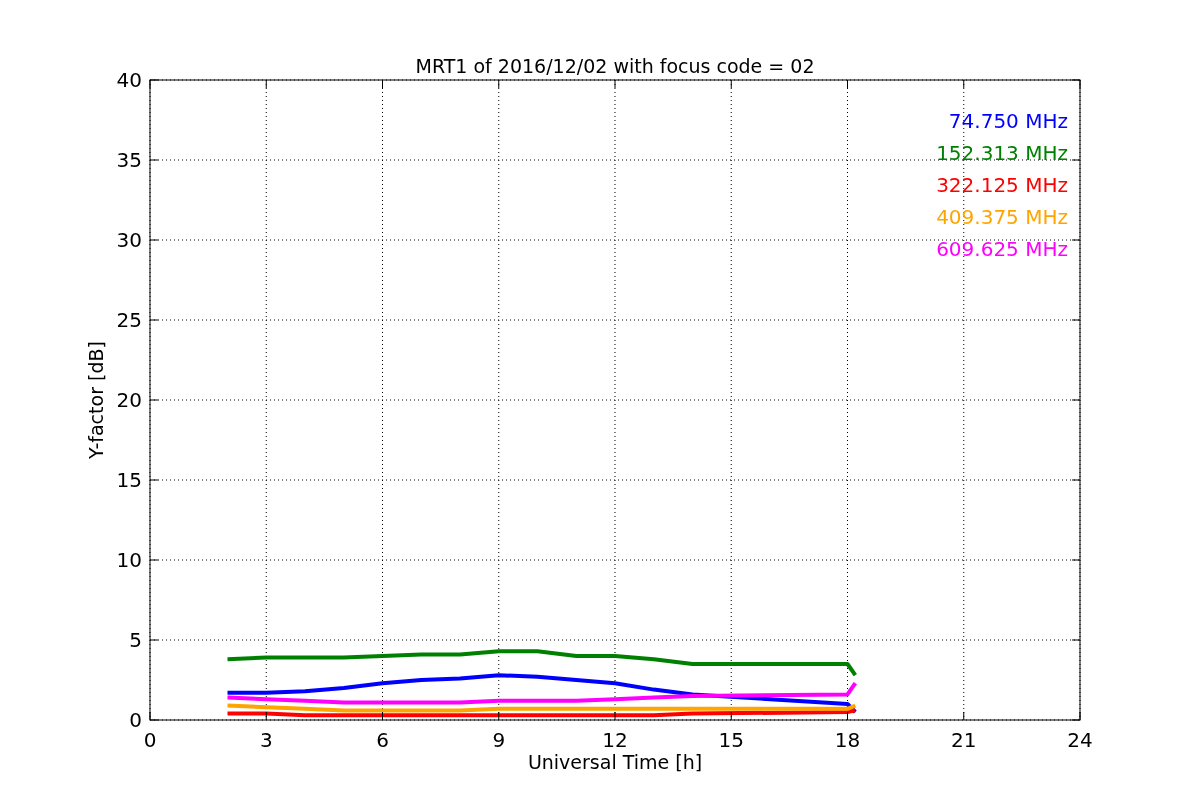 This screenshot has height=800, width=1200. What do you see at coordinates (266, 740) in the screenshot?
I see `x-tick-label: 3` at bounding box center [266, 740].